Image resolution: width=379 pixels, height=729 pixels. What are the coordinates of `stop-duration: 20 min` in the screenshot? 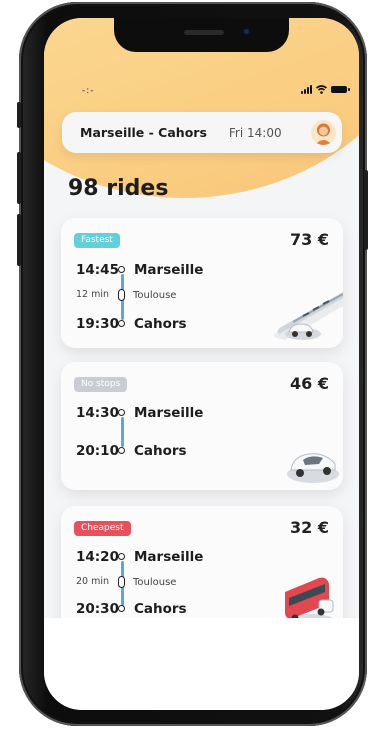 It's located at (93, 581).